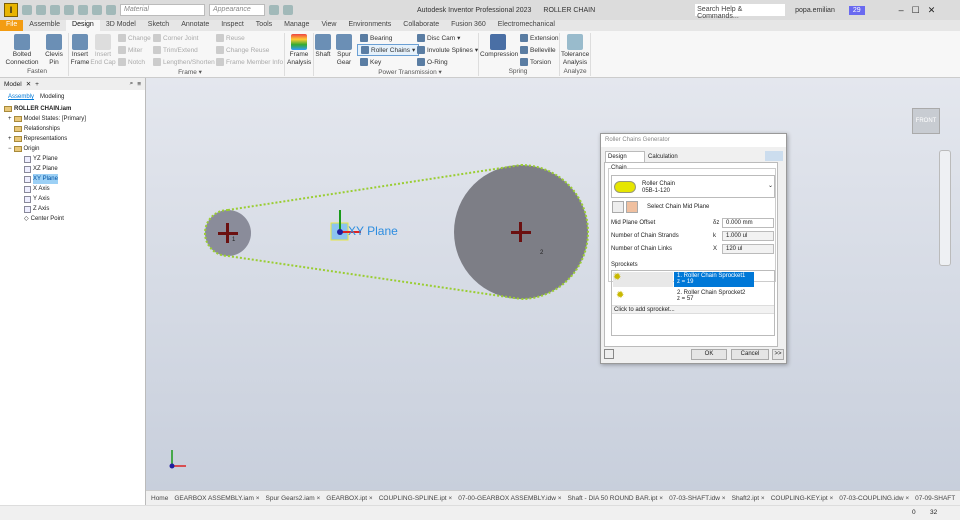 The height and width of the screenshot is (520, 960). What do you see at coordinates (296, 25) in the screenshot?
I see `tab-manage: Manage` at bounding box center [296, 25].